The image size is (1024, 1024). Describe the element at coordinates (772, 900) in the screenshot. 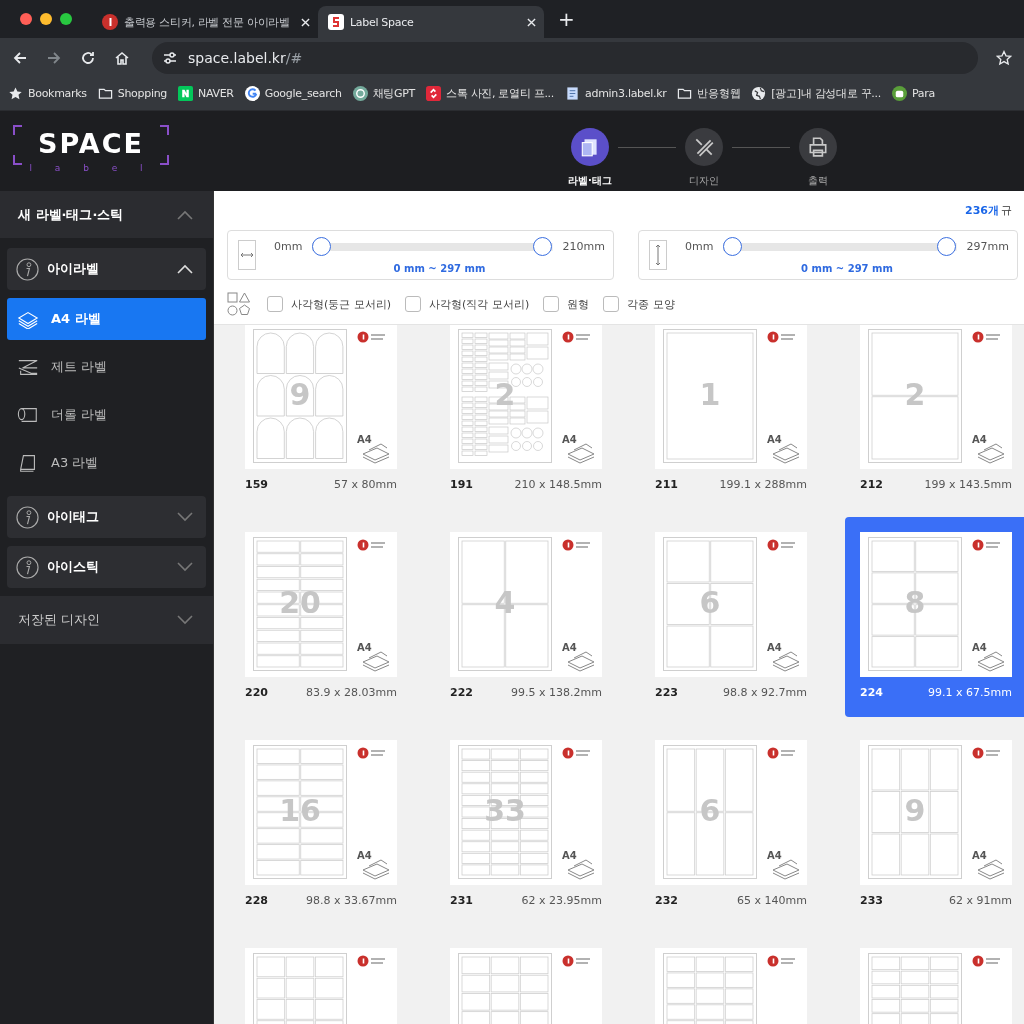

I see `label-size: 65 x 140mm` at that location.